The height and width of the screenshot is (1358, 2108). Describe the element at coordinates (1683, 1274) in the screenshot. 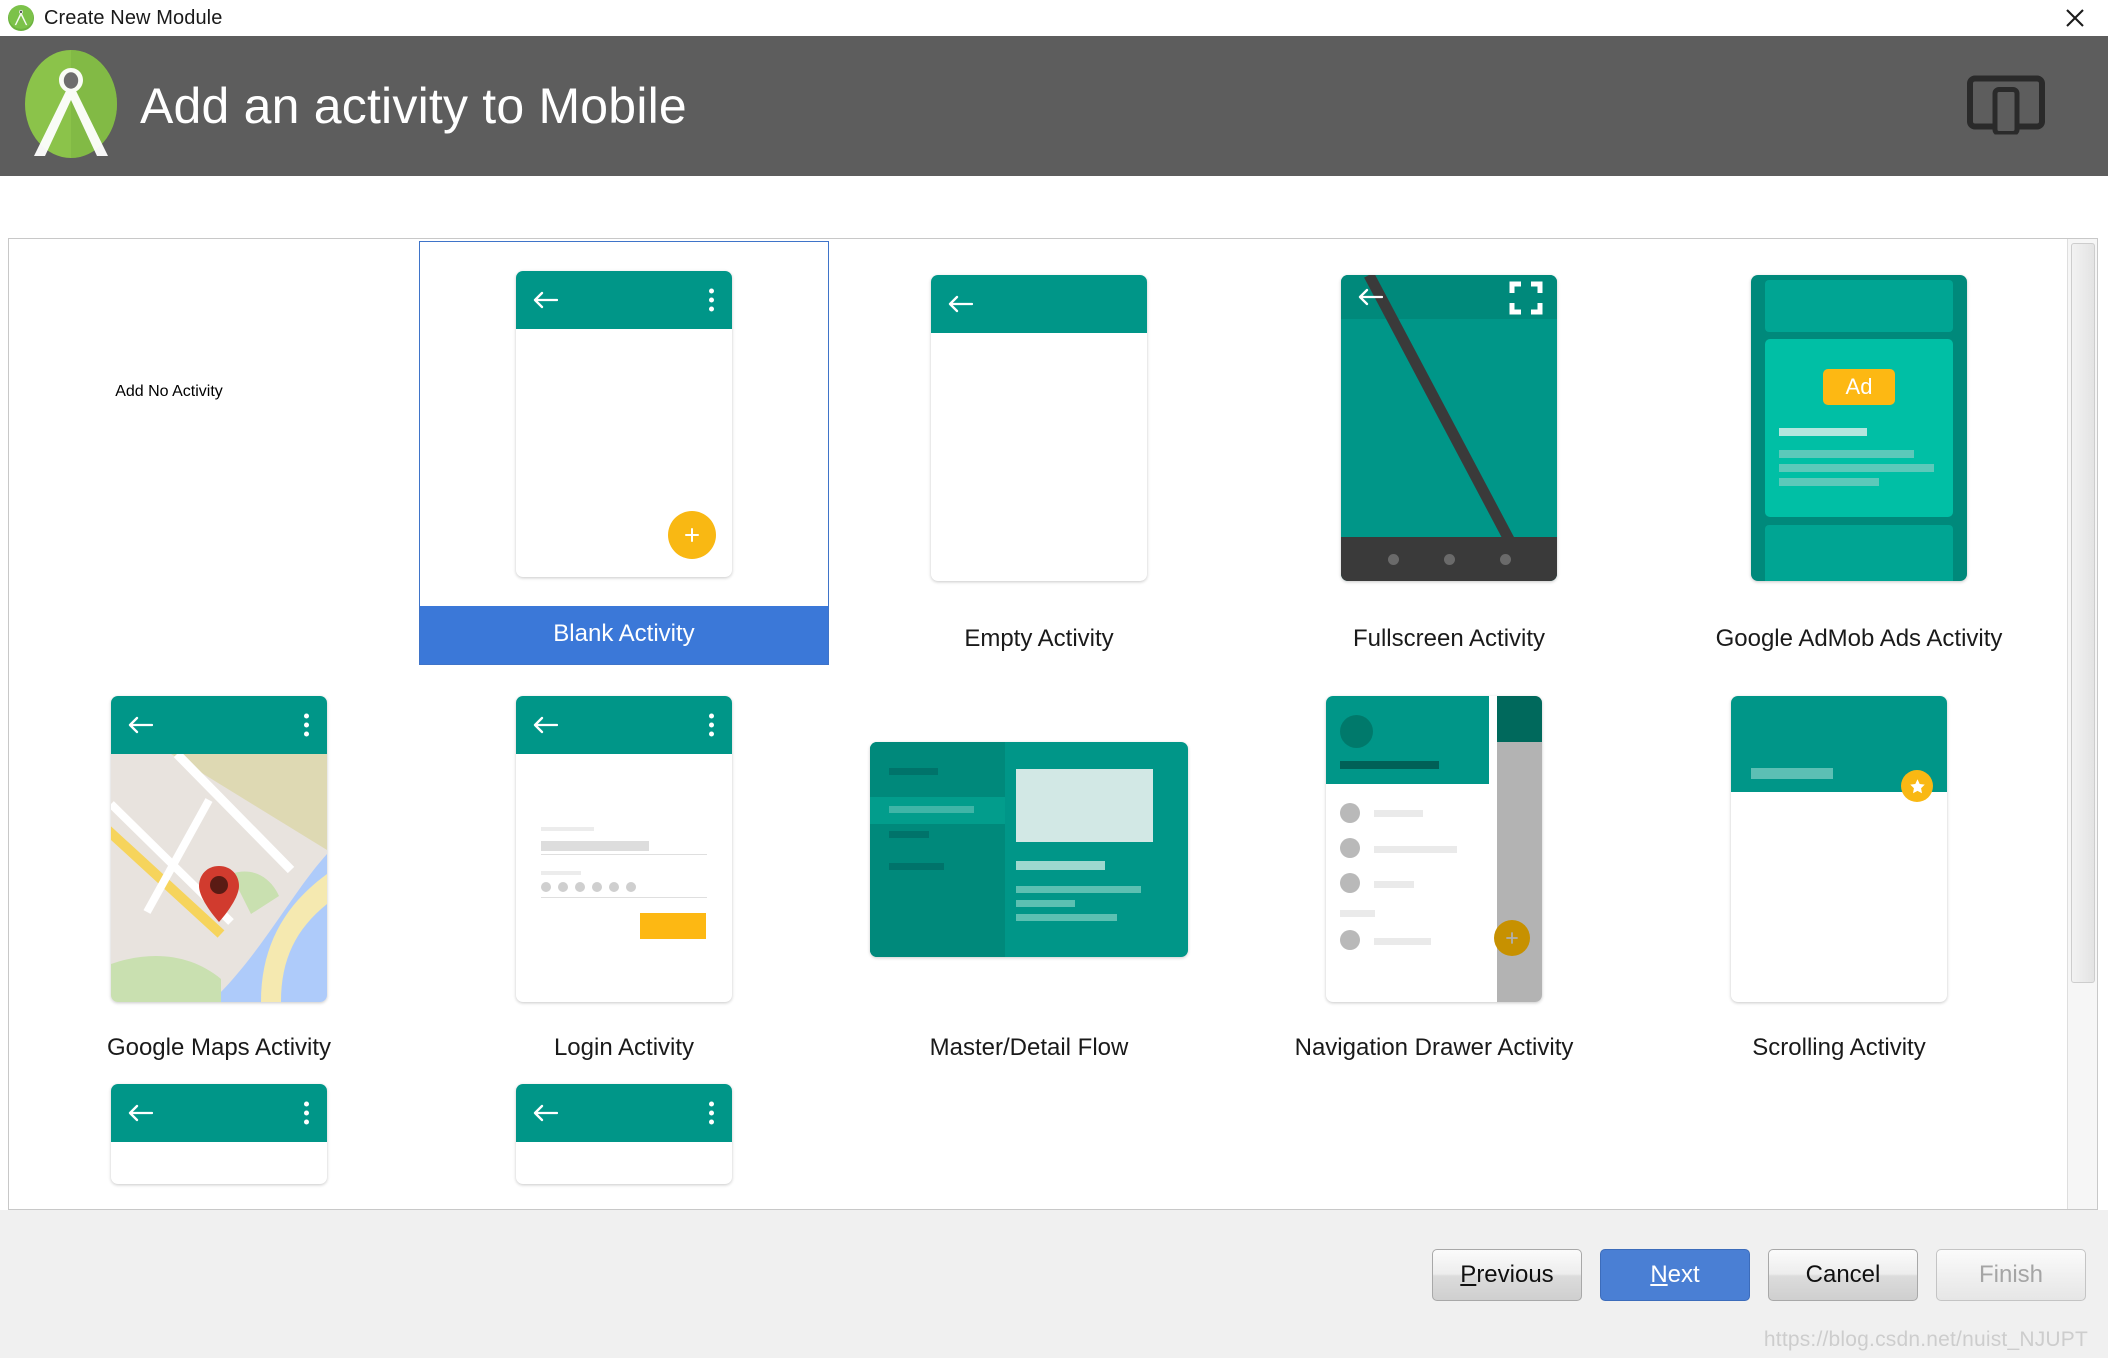

I see `next-button-label: ext` at that location.